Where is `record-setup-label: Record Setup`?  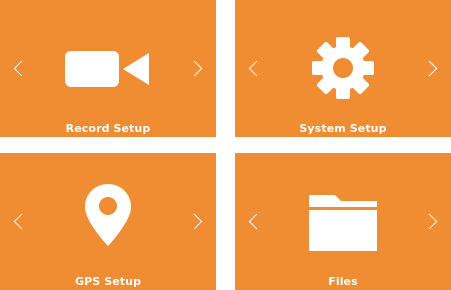 record-setup-label: Record Setup is located at coordinates (108, 128).